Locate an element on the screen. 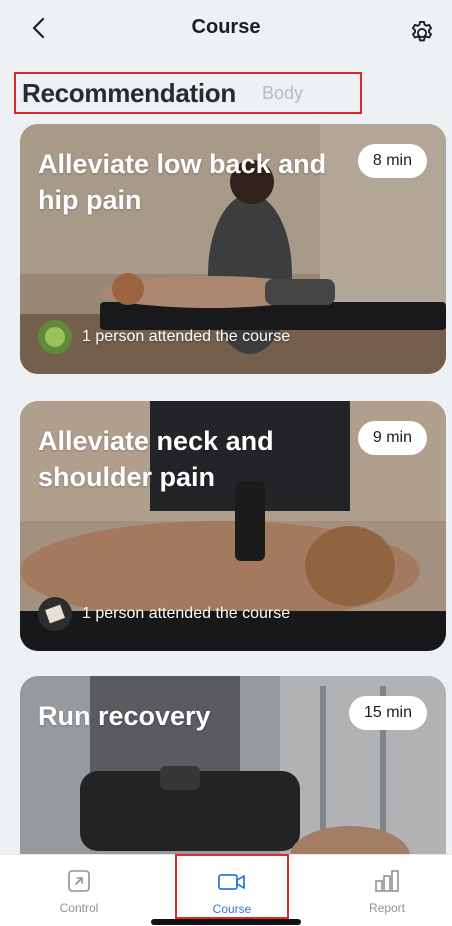 The image size is (452, 926). segment-control: Recommendation Body is located at coordinates (188, 93).